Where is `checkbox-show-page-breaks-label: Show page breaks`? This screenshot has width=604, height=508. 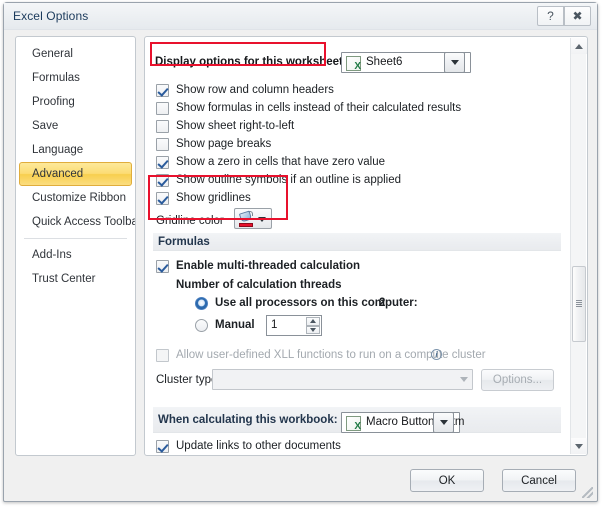
checkbox-show-page-breaks-label: Show page breaks is located at coordinates (224, 144).